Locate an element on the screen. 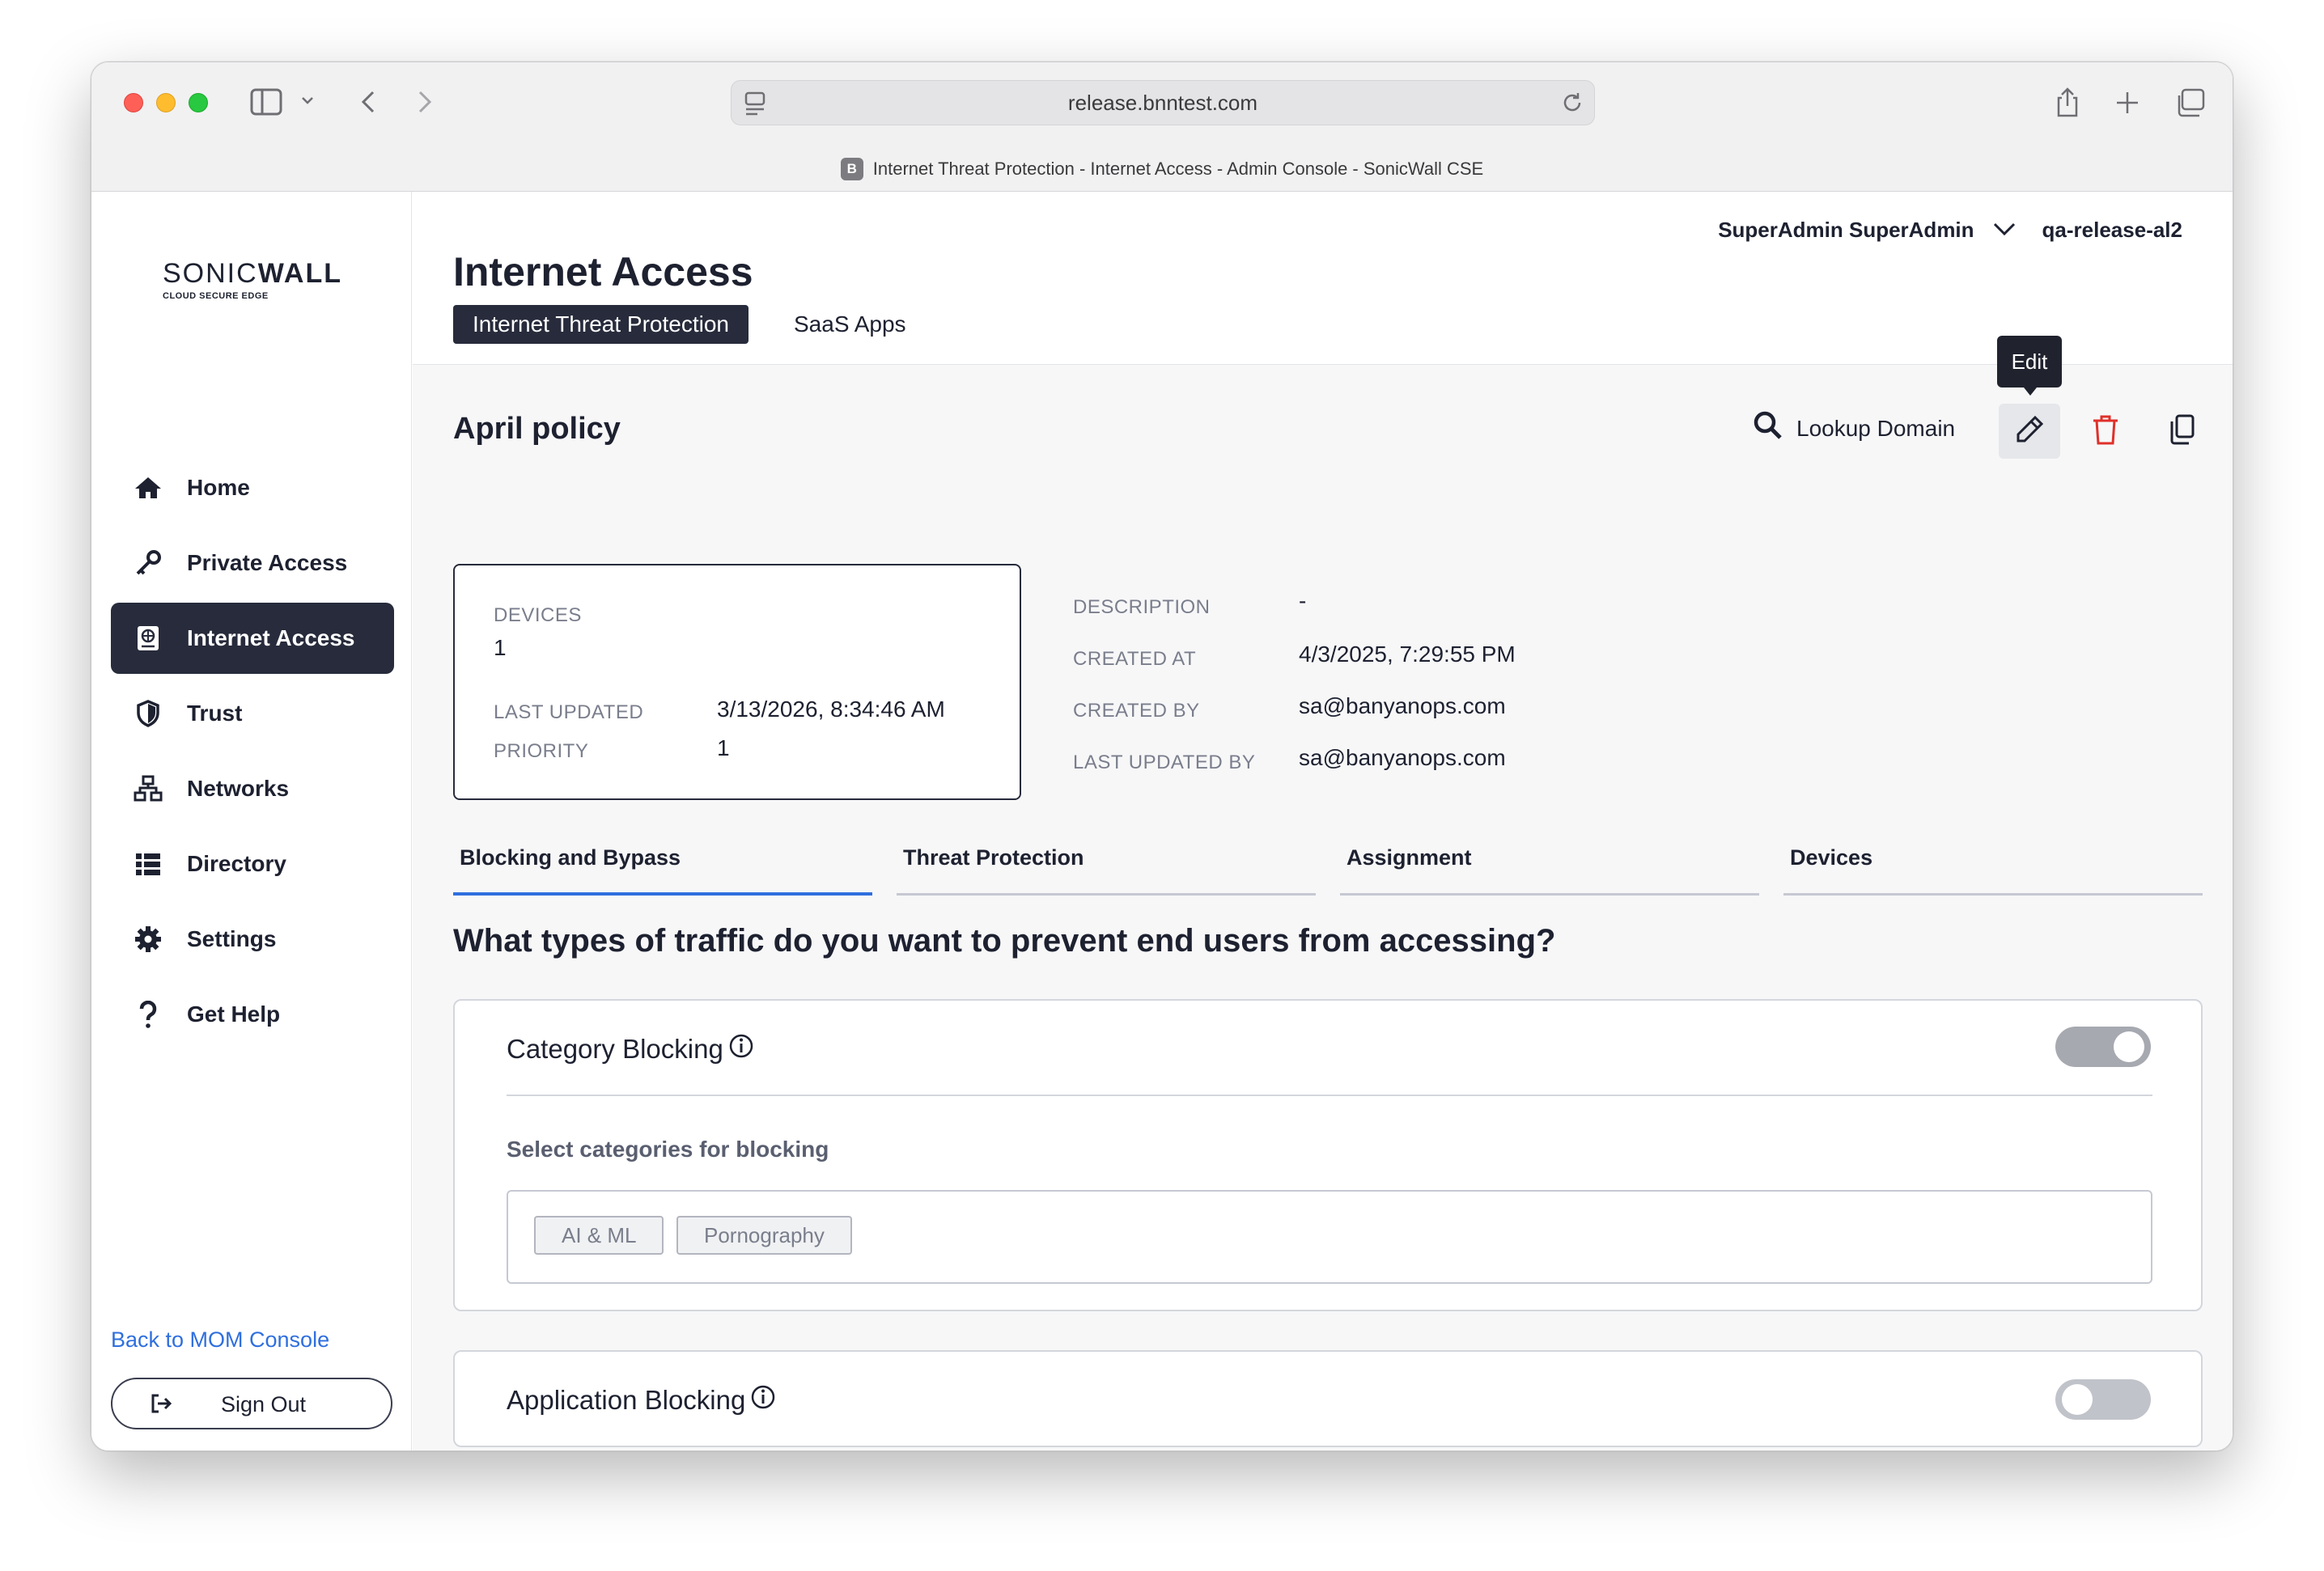 This screenshot has width=2324, height=1571. delete-button is located at coordinates (2106, 431).